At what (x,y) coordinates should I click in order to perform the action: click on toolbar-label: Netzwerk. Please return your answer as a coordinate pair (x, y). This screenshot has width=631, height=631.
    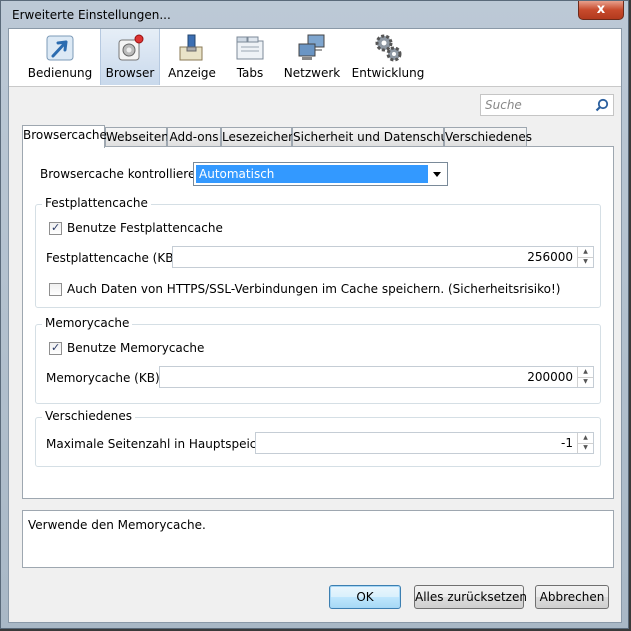
    Looking at the image, I should click on (312, 73).